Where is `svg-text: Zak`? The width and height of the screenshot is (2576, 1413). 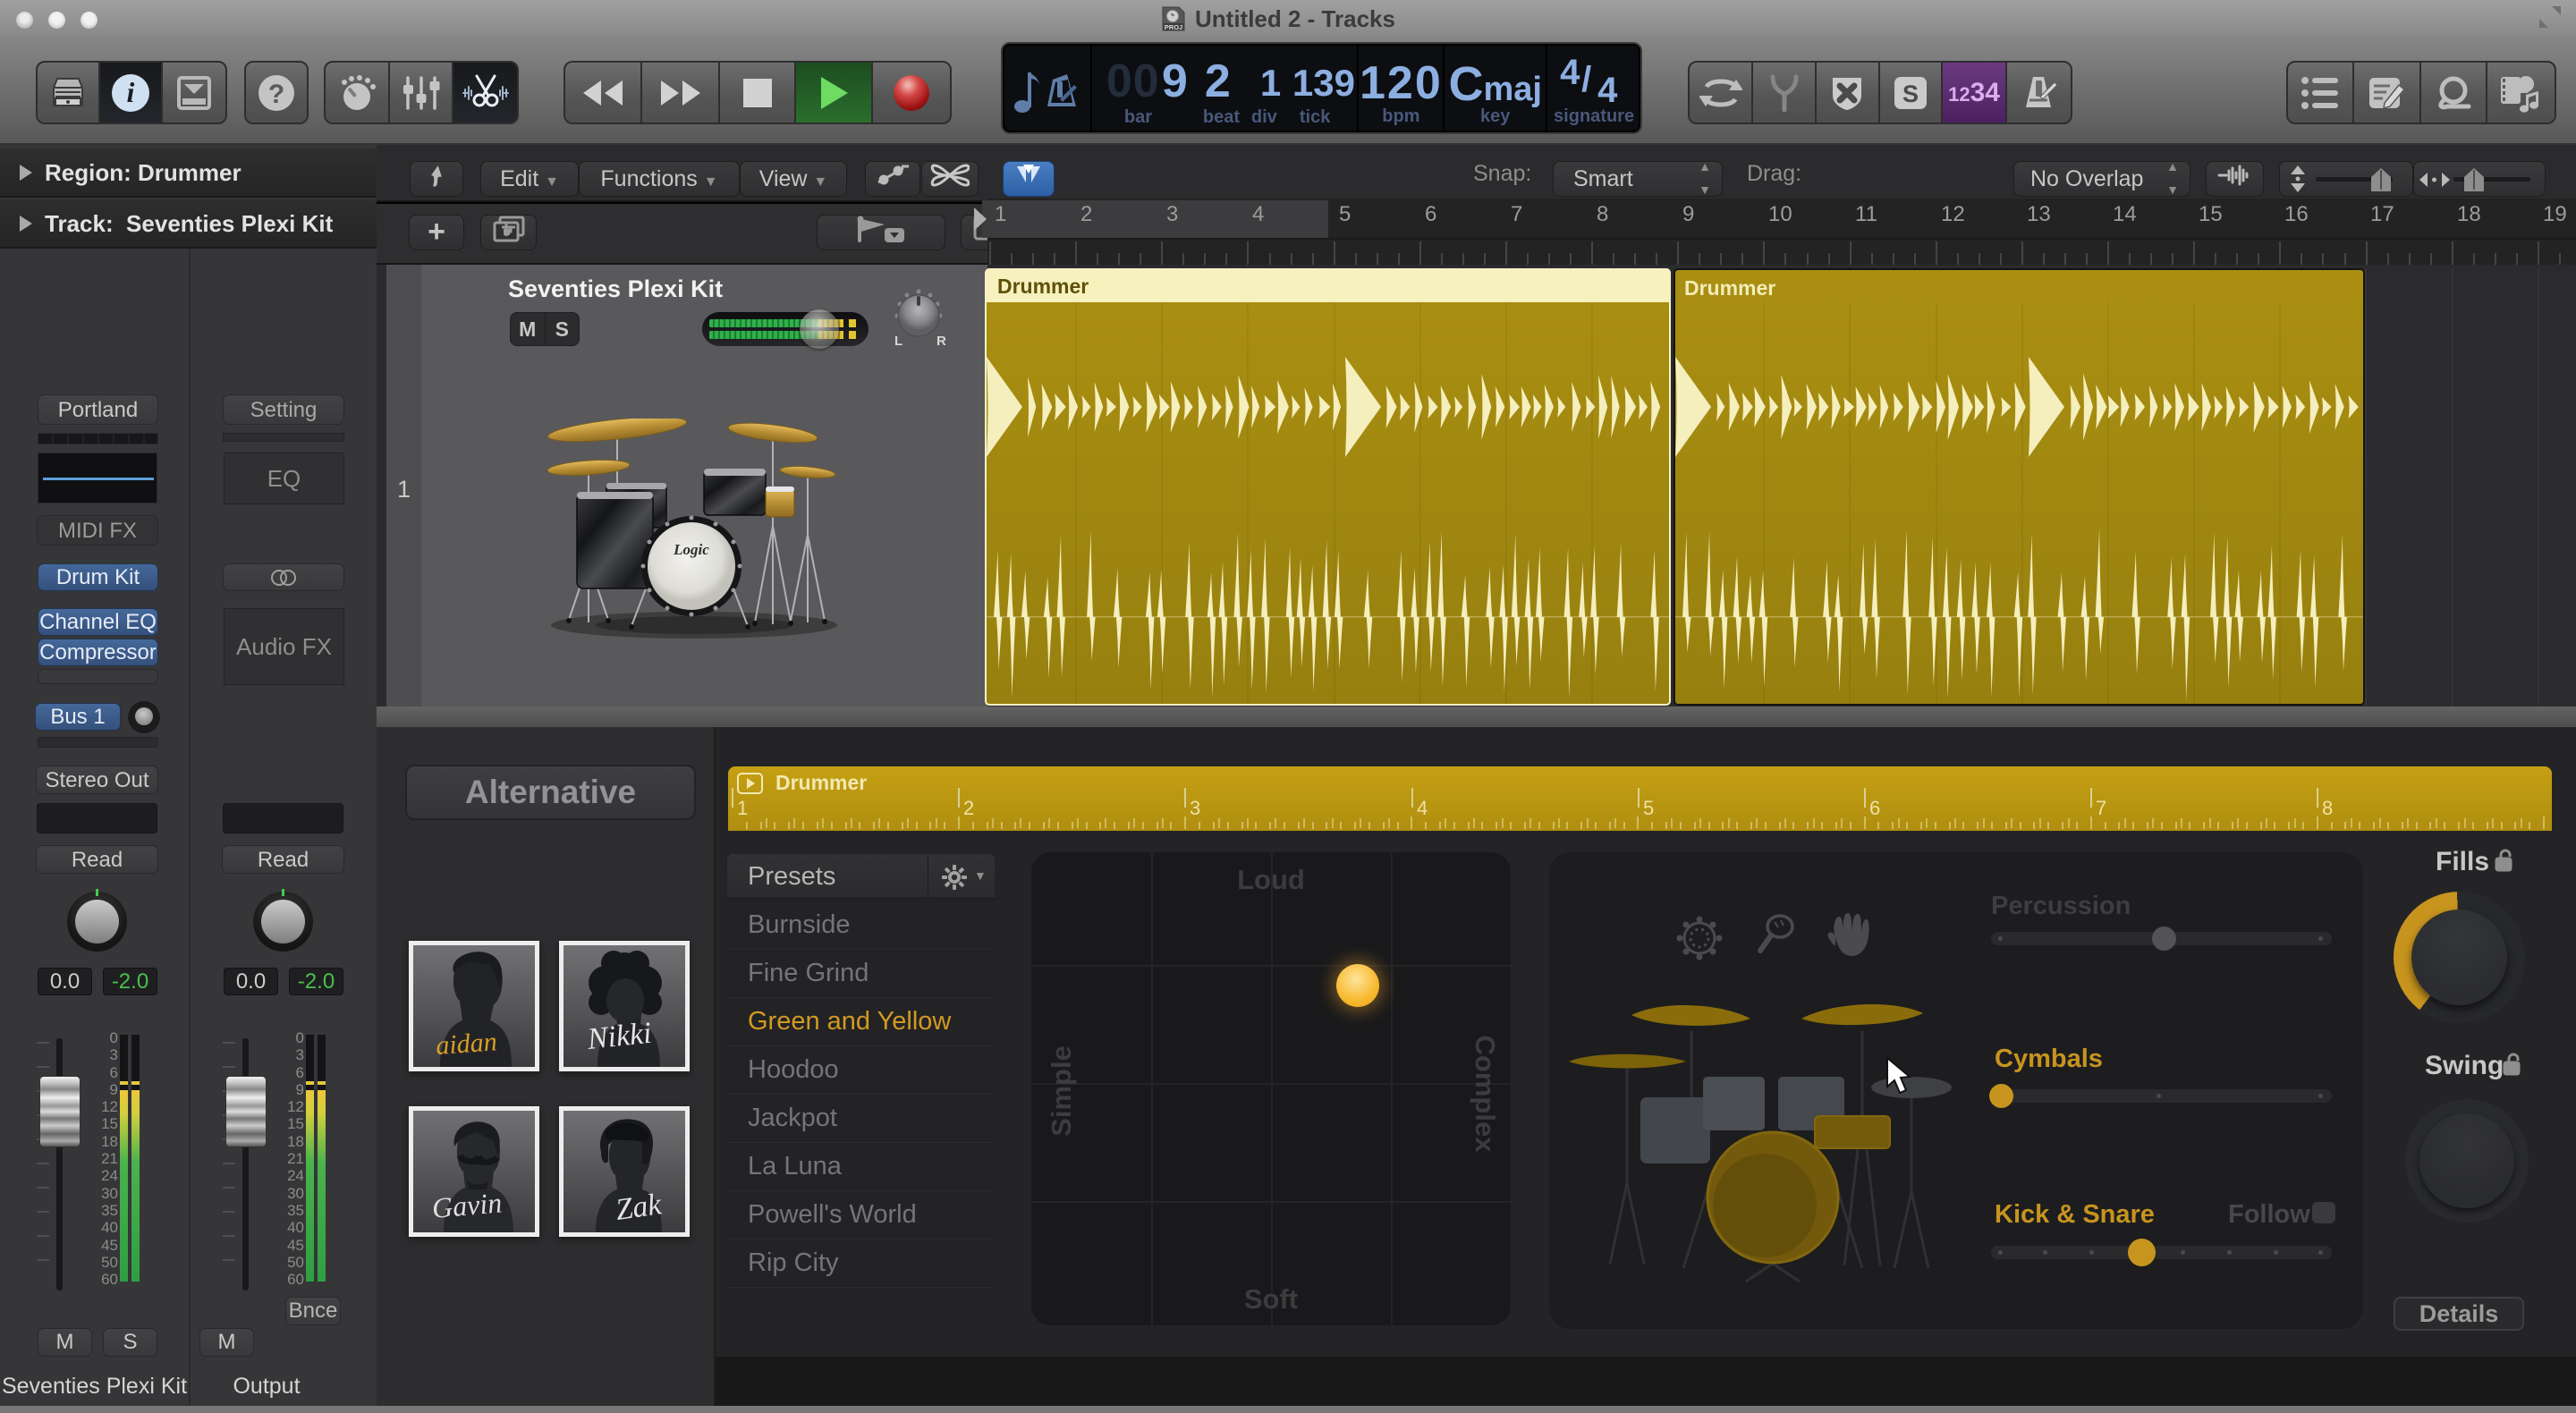 svg-text: Zak is located at coordinates (639, 1207).